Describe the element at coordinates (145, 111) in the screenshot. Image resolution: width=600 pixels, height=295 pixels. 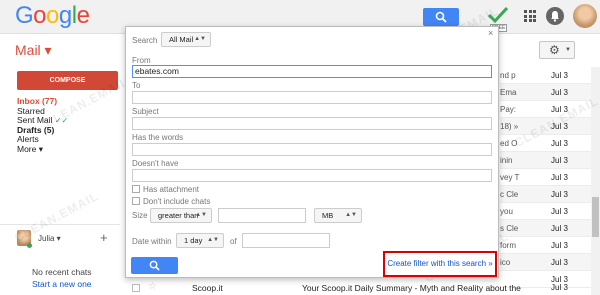
I see `subject-label: Subject` at that location.